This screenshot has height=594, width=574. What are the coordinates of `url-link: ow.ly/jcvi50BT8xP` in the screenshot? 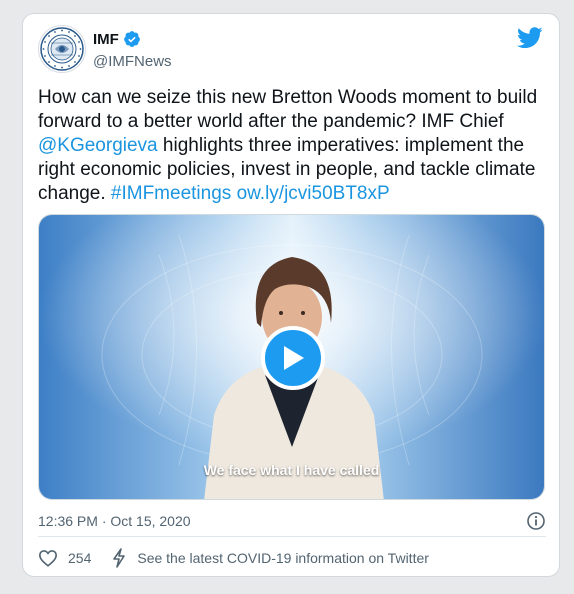 It's located at (313, 193).